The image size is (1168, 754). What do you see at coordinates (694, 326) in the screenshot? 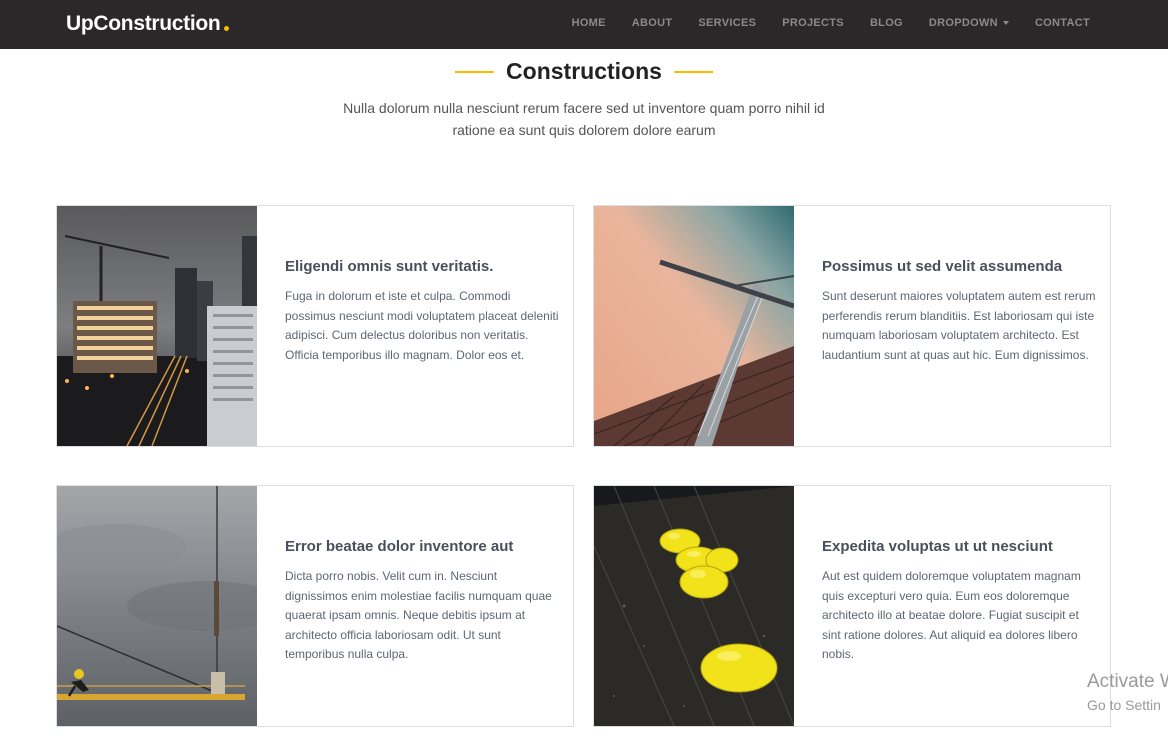
I see `crane-sunset-photo` at bounding box center [694, 326].